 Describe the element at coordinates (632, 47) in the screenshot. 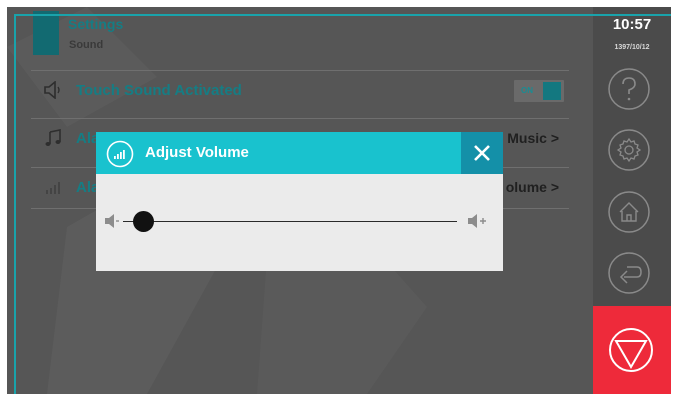

I see `clock-date: 1397/10/12` at that location.